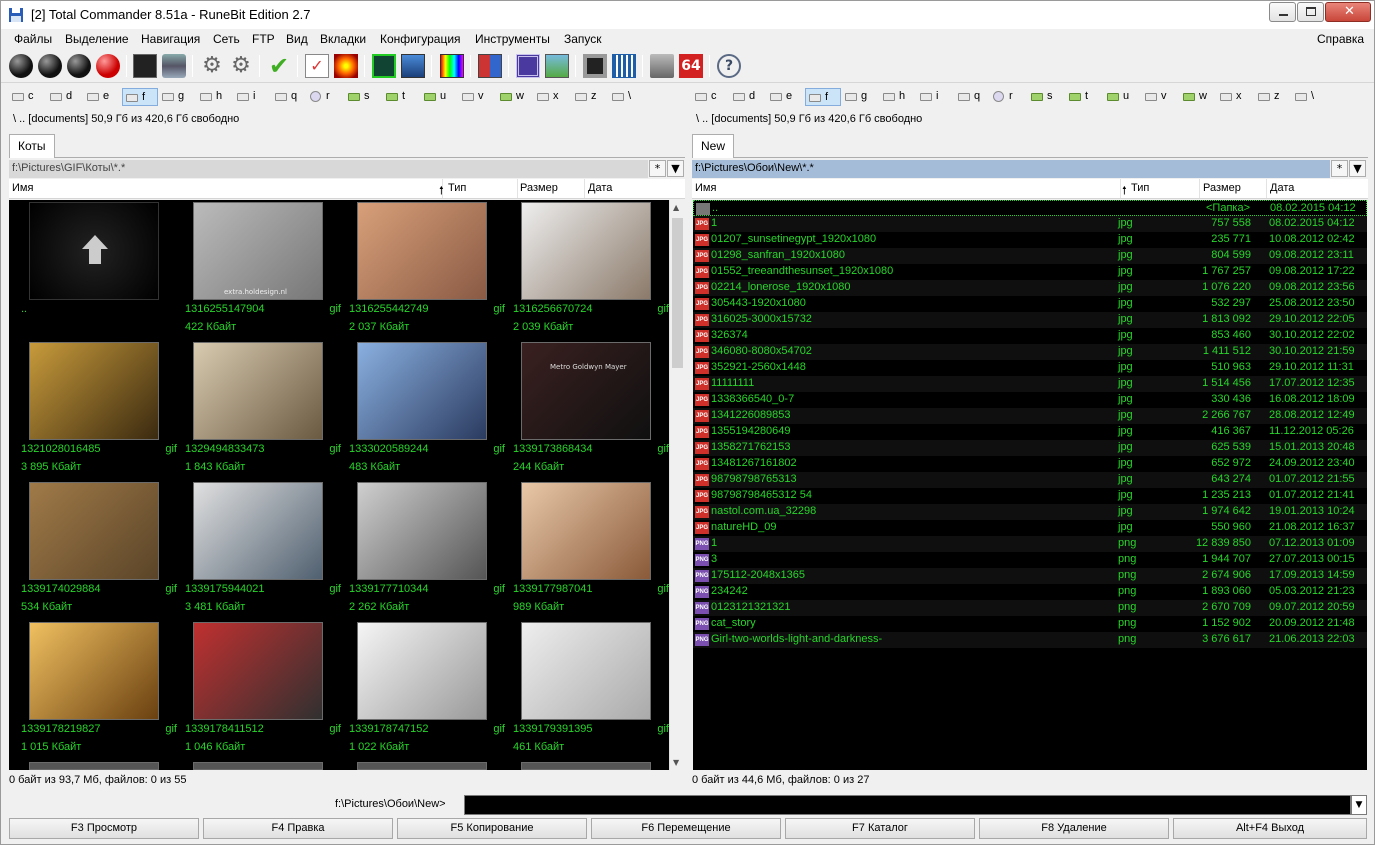 The height and width of the screenshot is (845, 1375). What do you see at coordinates (328, 169) in the screenshot?
I see `left-path: f:\Pictures\GIF\Коты\*.*` at bounding box center [328, 169].